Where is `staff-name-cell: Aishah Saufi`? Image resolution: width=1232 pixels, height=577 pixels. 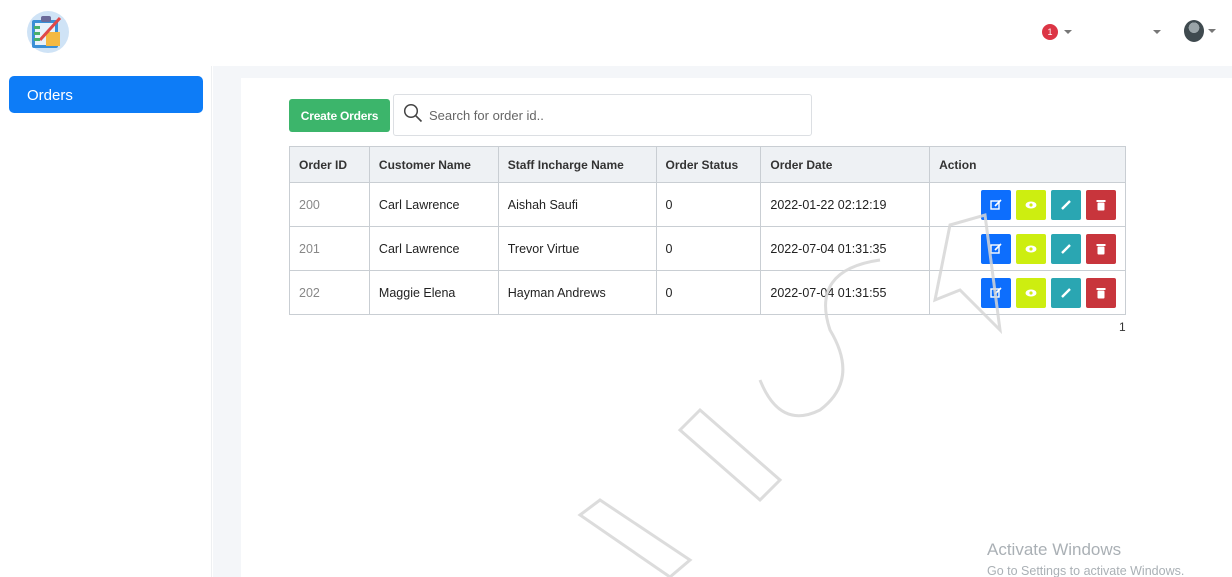 staff-name-cell: Aishah Saufi is located at coordinates (577, 204).